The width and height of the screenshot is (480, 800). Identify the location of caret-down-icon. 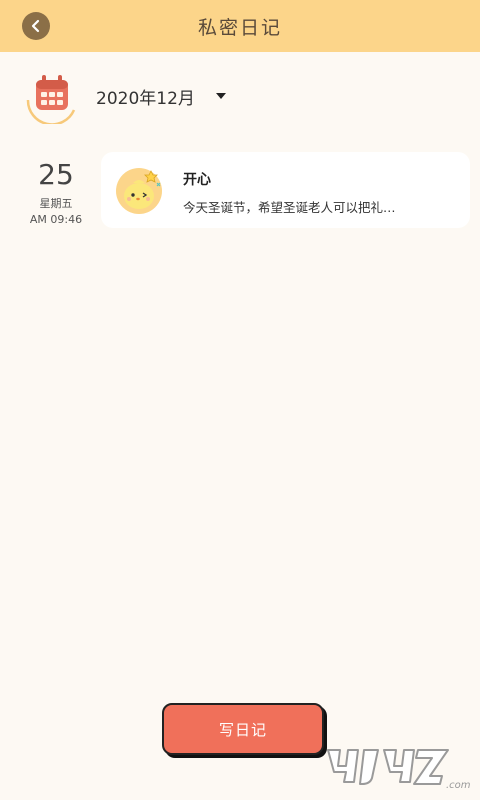
(221, 96).